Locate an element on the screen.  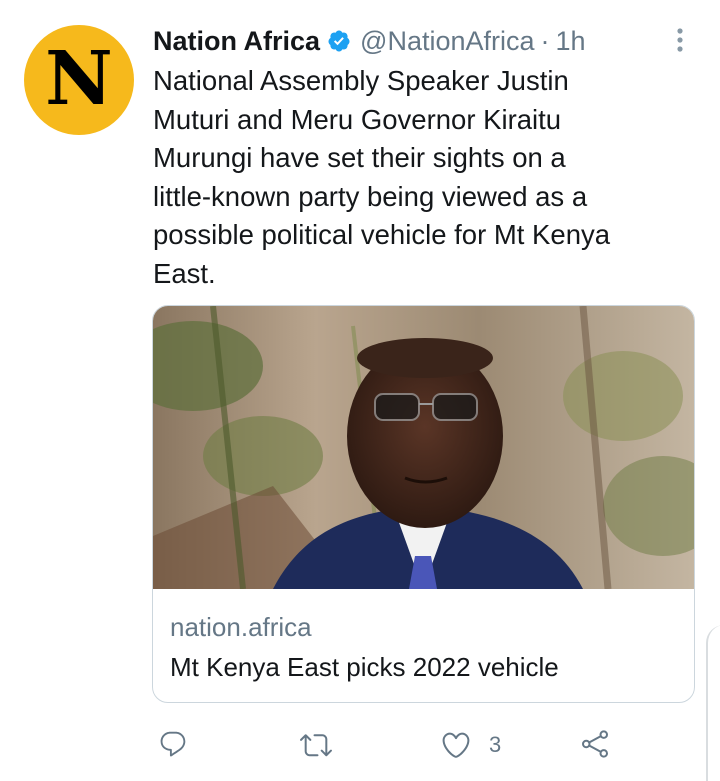
card-title: Mt Kenya East picks 2022 vehicle is located at coordinates (364, 667).